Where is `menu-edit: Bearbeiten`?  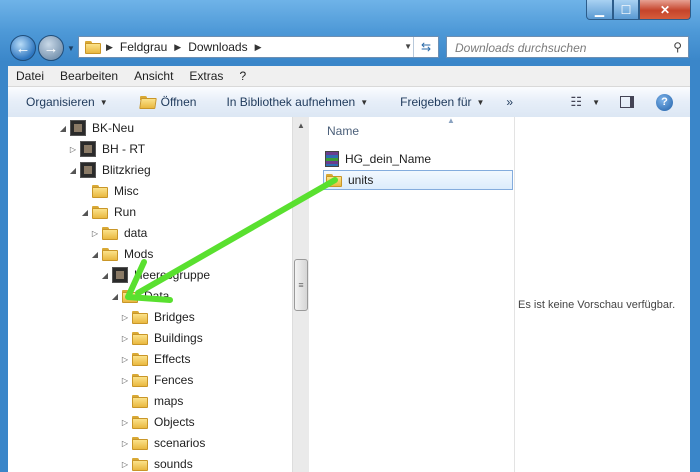 menu-edit: Bearbeiten is located at coordinates (89, 76).